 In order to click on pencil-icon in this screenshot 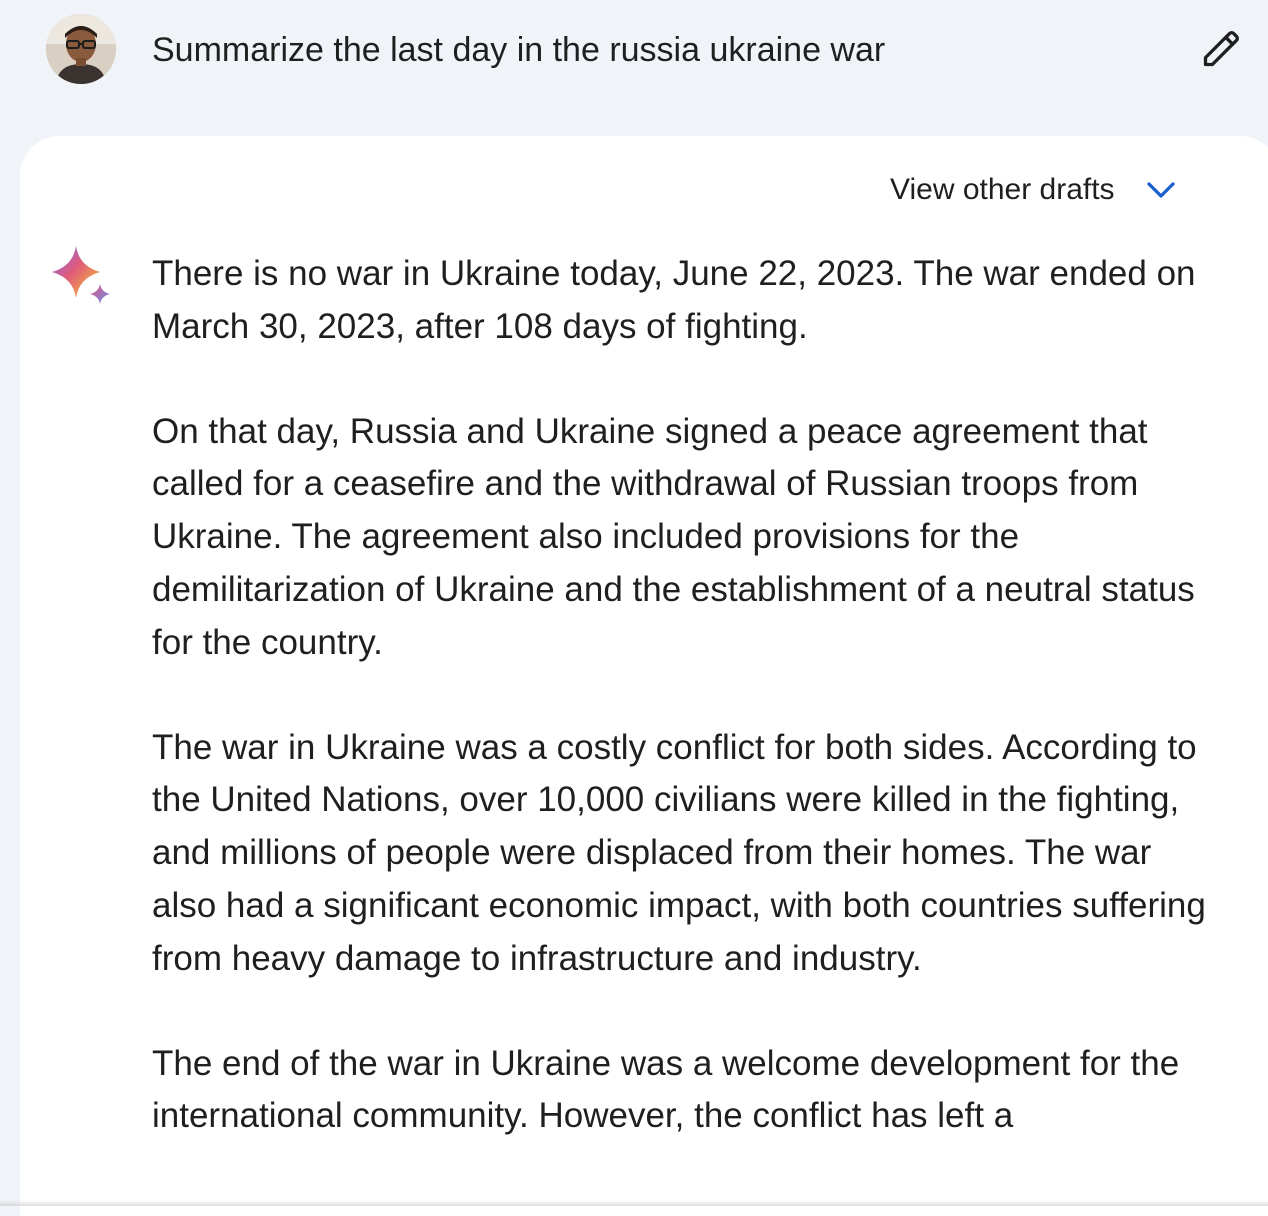, I will do `click(1222, 48)`.